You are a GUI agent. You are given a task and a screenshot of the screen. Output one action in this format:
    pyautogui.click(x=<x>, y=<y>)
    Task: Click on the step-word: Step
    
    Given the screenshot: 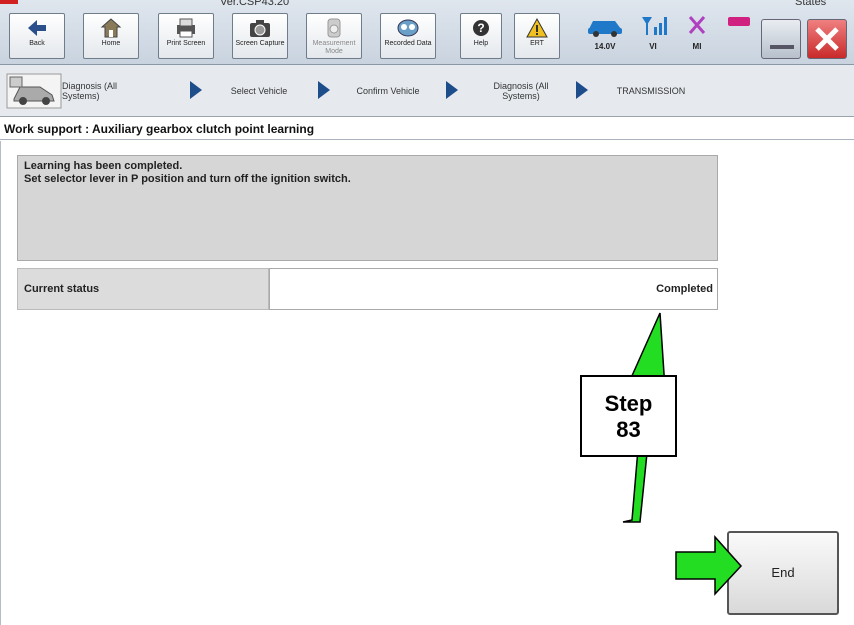 What is the action you would take?
    pyautogui.click(x=628, y=403)
    